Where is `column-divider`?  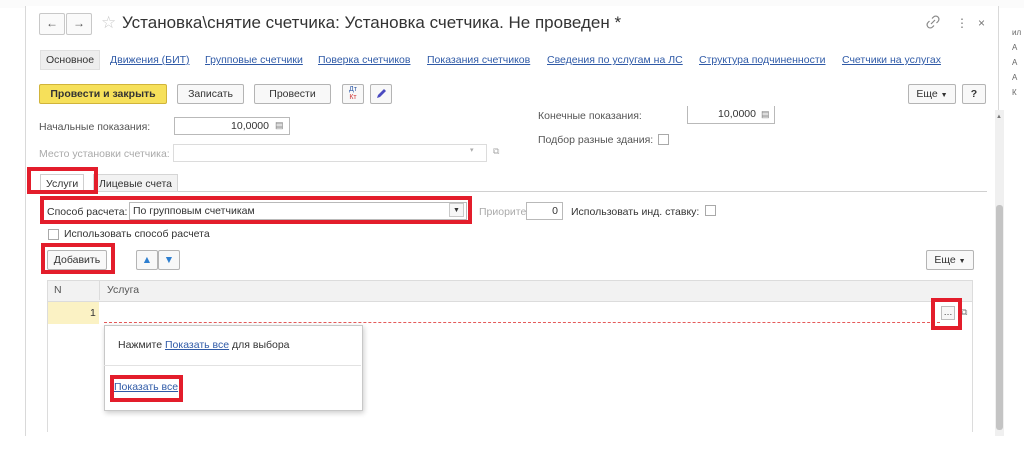 column-divider is located at coordinates (99, 290).